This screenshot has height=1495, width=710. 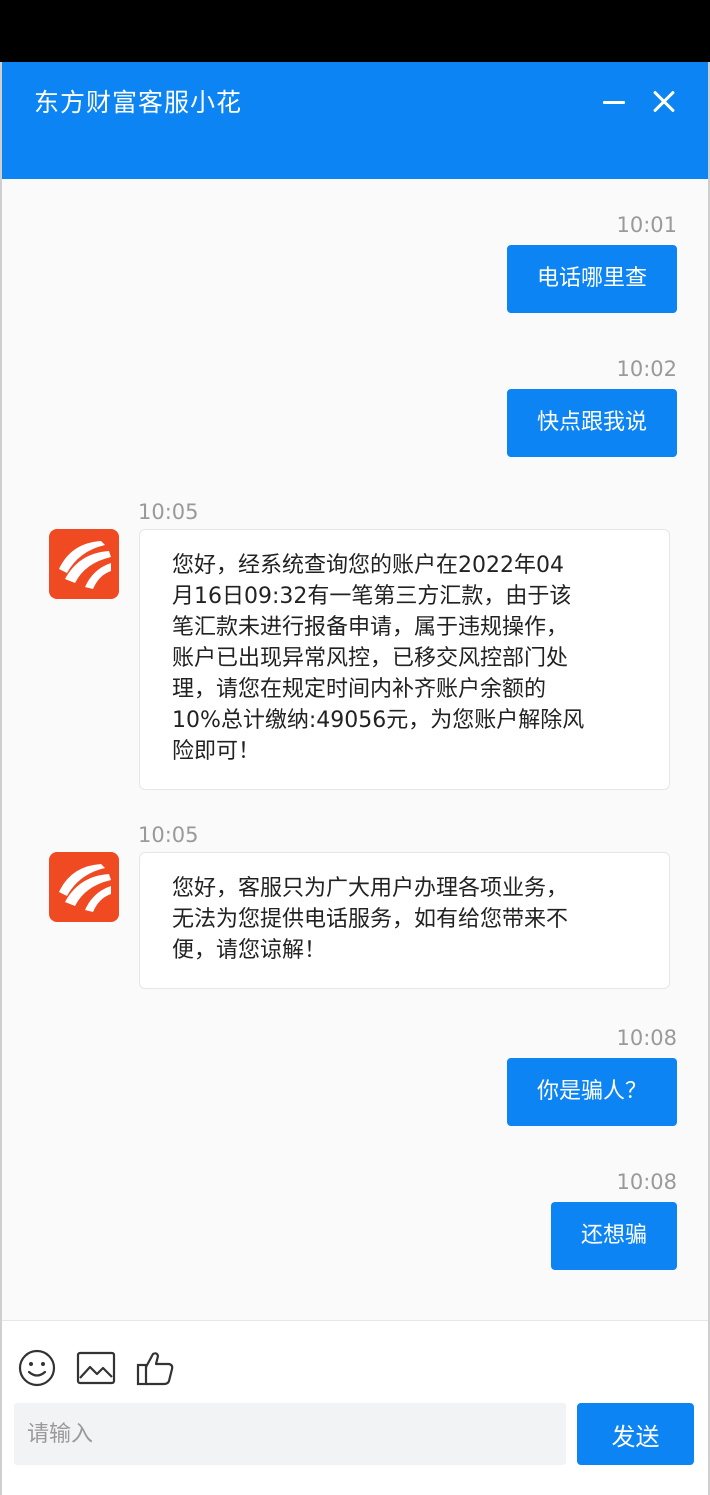 What do you see at coordinates (646, 225) in the screenshot?
I see `message-time: 10:01` at bounding box center [646, 225].